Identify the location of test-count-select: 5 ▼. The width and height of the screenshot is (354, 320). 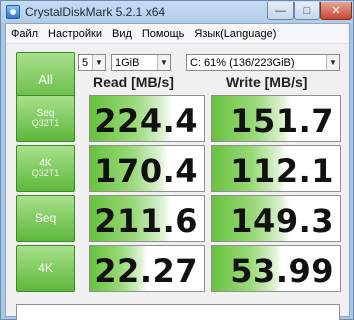
(92, 62).